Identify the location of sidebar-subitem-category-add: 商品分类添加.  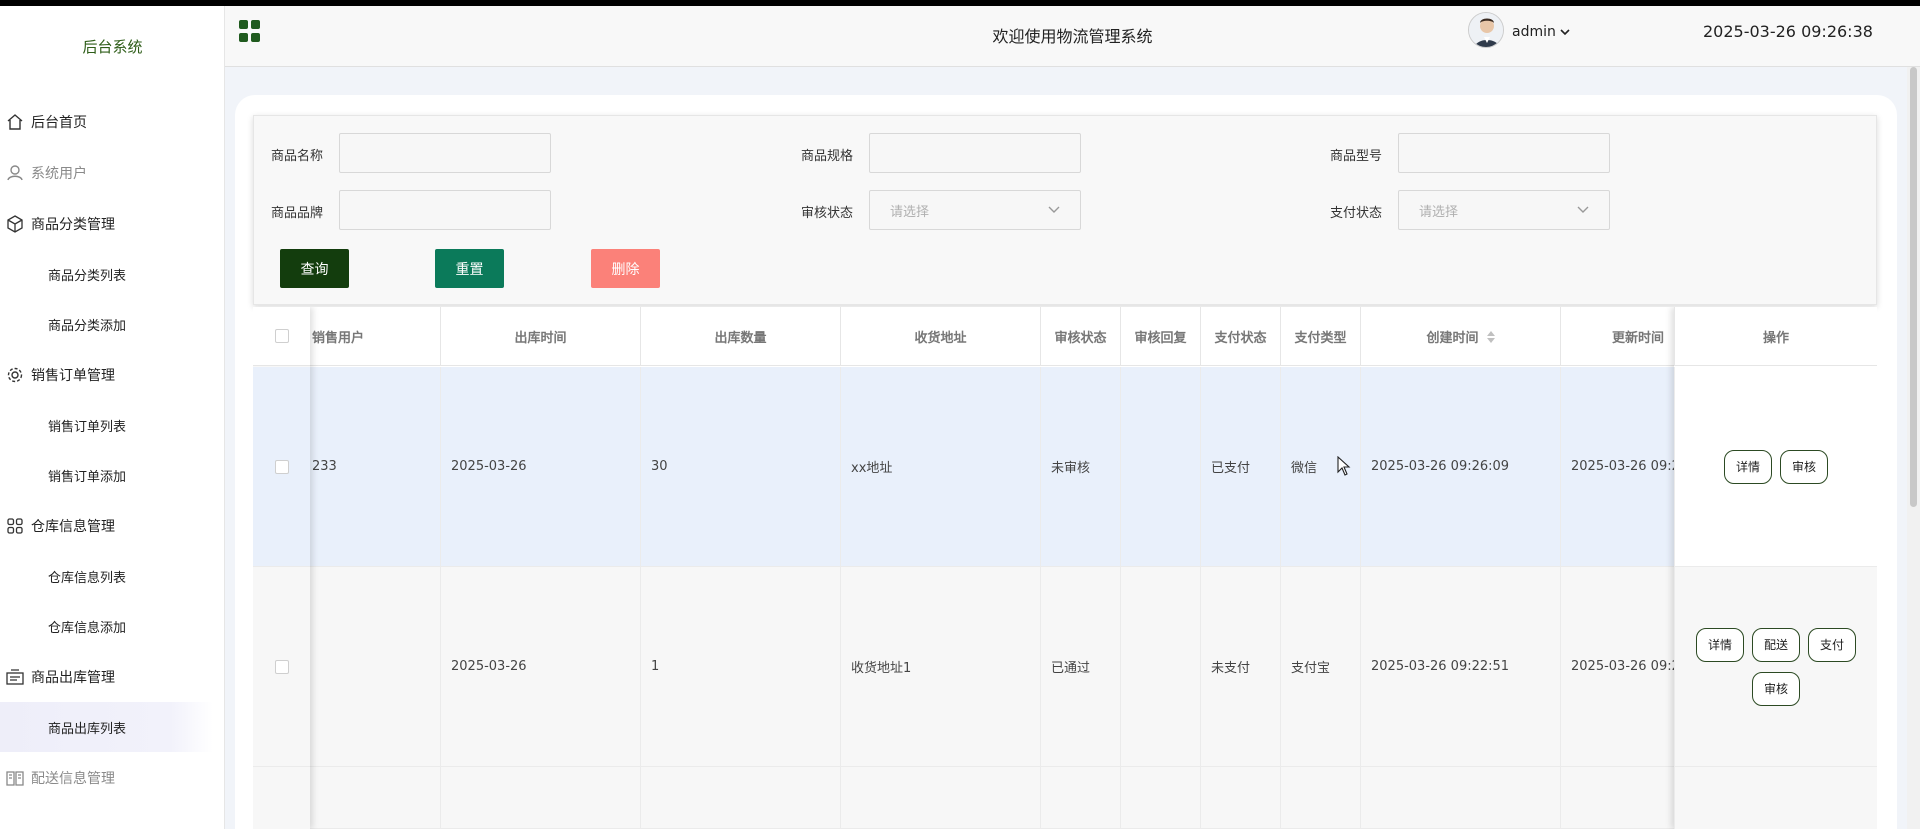
(112, 324).